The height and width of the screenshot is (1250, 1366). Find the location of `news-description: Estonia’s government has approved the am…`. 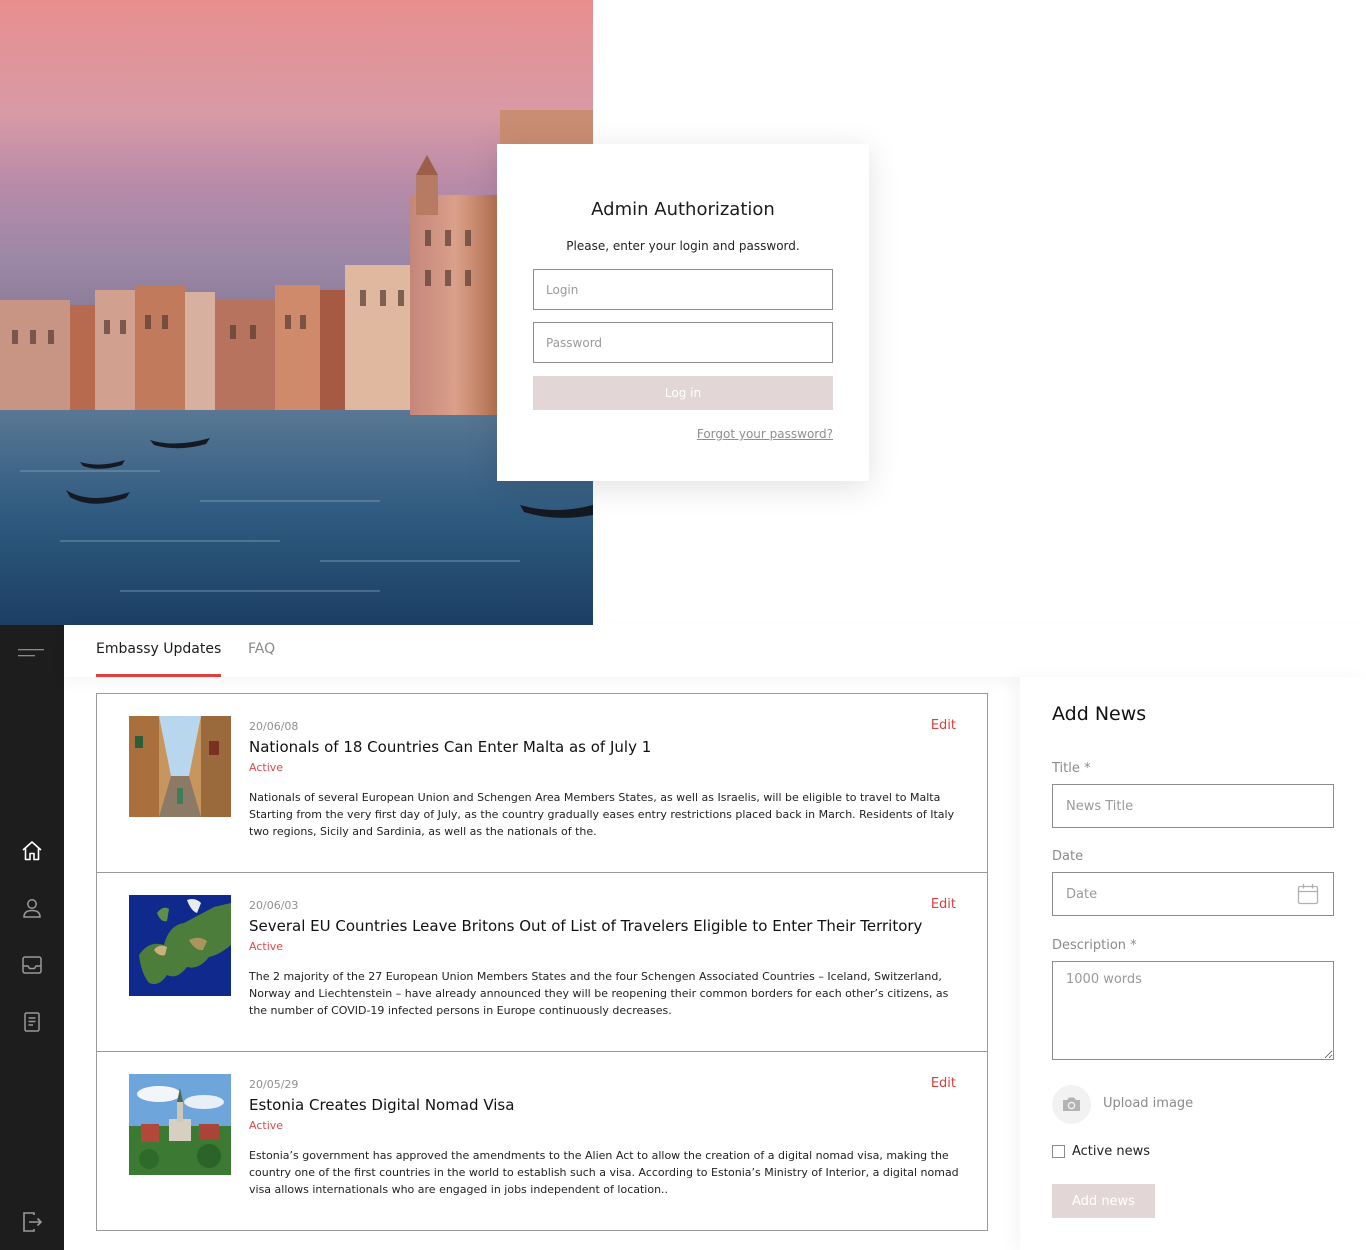

news-description: Estonia’s government has approved the am… is located at coordinates (604, 1172).